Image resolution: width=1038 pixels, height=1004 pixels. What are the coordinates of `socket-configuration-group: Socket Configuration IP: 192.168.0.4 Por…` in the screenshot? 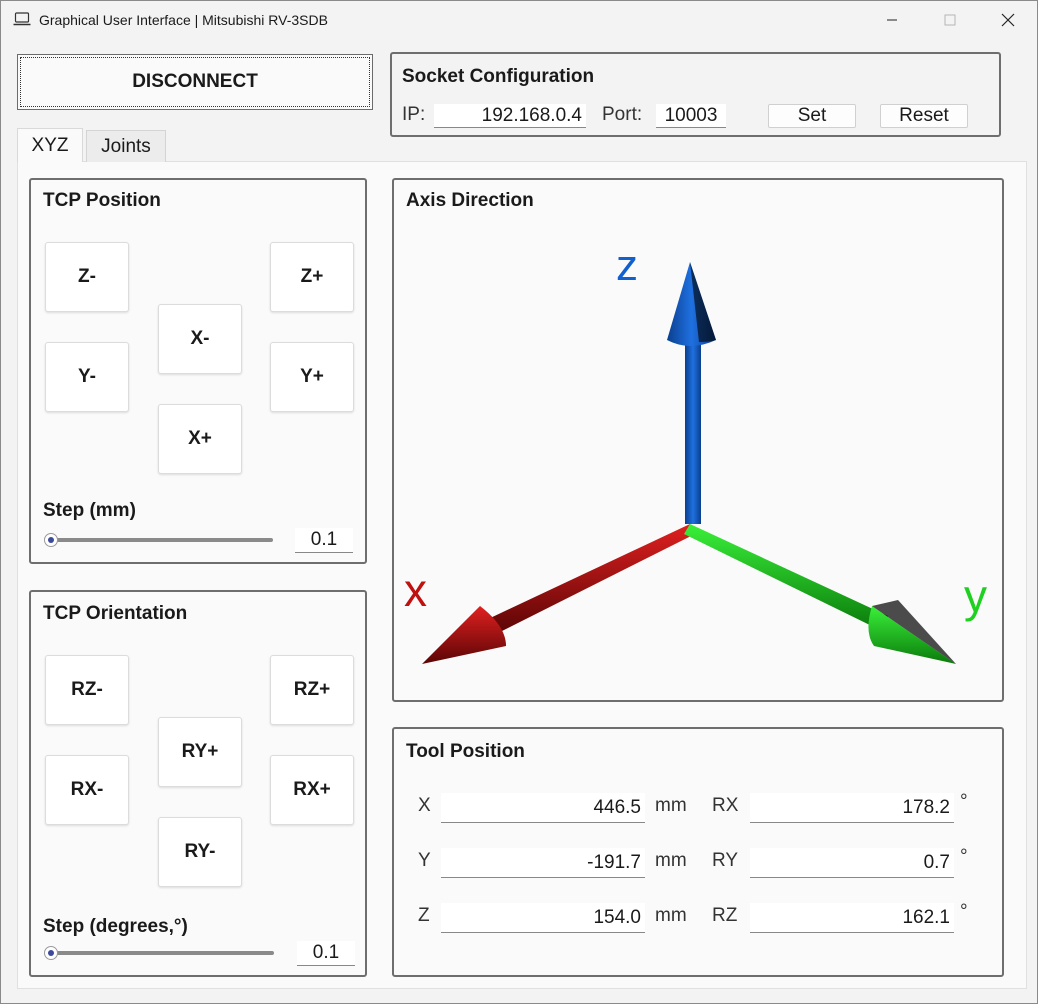 It's located at (695, 94).